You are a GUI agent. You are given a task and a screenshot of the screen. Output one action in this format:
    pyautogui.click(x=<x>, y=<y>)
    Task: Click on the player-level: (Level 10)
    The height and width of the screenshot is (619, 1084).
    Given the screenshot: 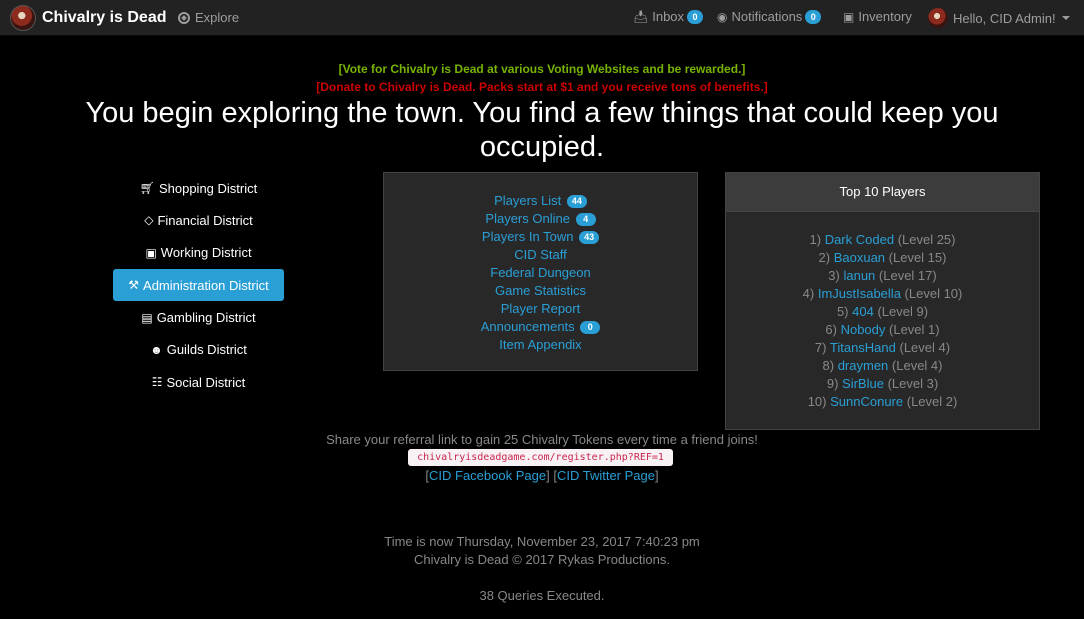 What is the action you would take?
    pyautogui.click(x=933, y=293)
    